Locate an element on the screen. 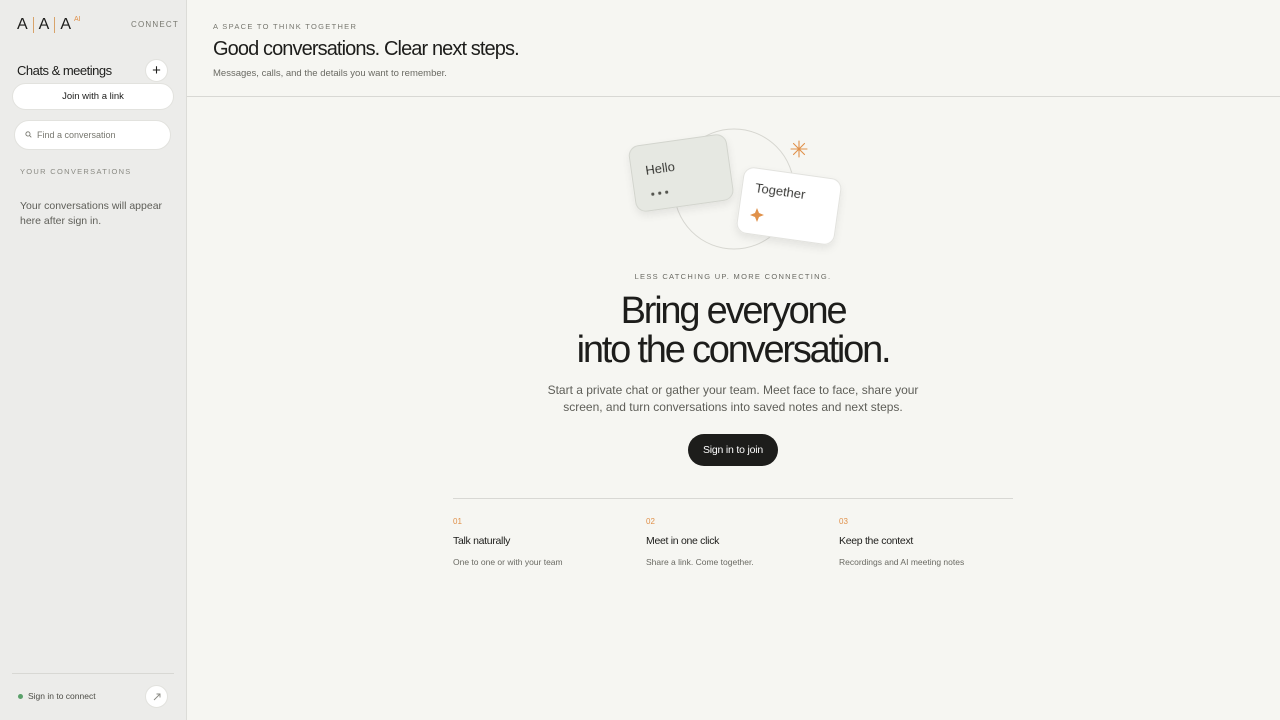  hero-title: Bring everyone into the conversation. is located at coordinates (733, 331).